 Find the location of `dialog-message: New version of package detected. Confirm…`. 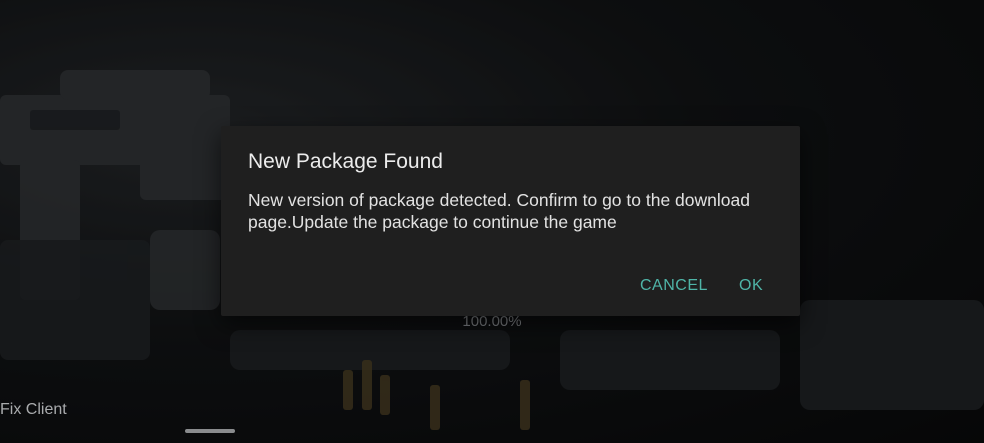

dialog-message: New version of package detected. Confirm… is located at coordinates (499, 211).